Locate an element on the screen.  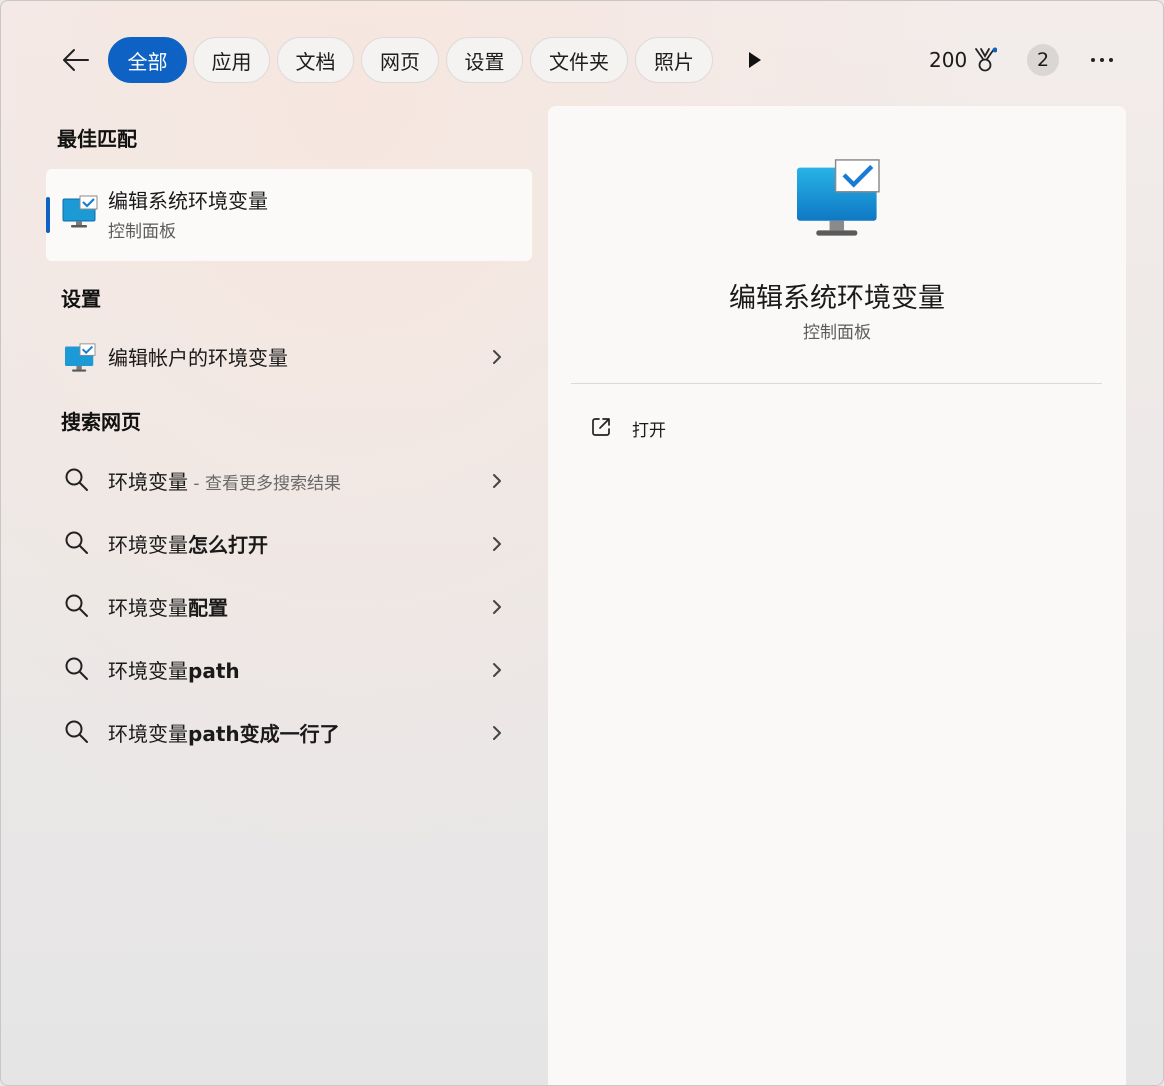
ellipsis-icon is located at coordinates (1102, 60).